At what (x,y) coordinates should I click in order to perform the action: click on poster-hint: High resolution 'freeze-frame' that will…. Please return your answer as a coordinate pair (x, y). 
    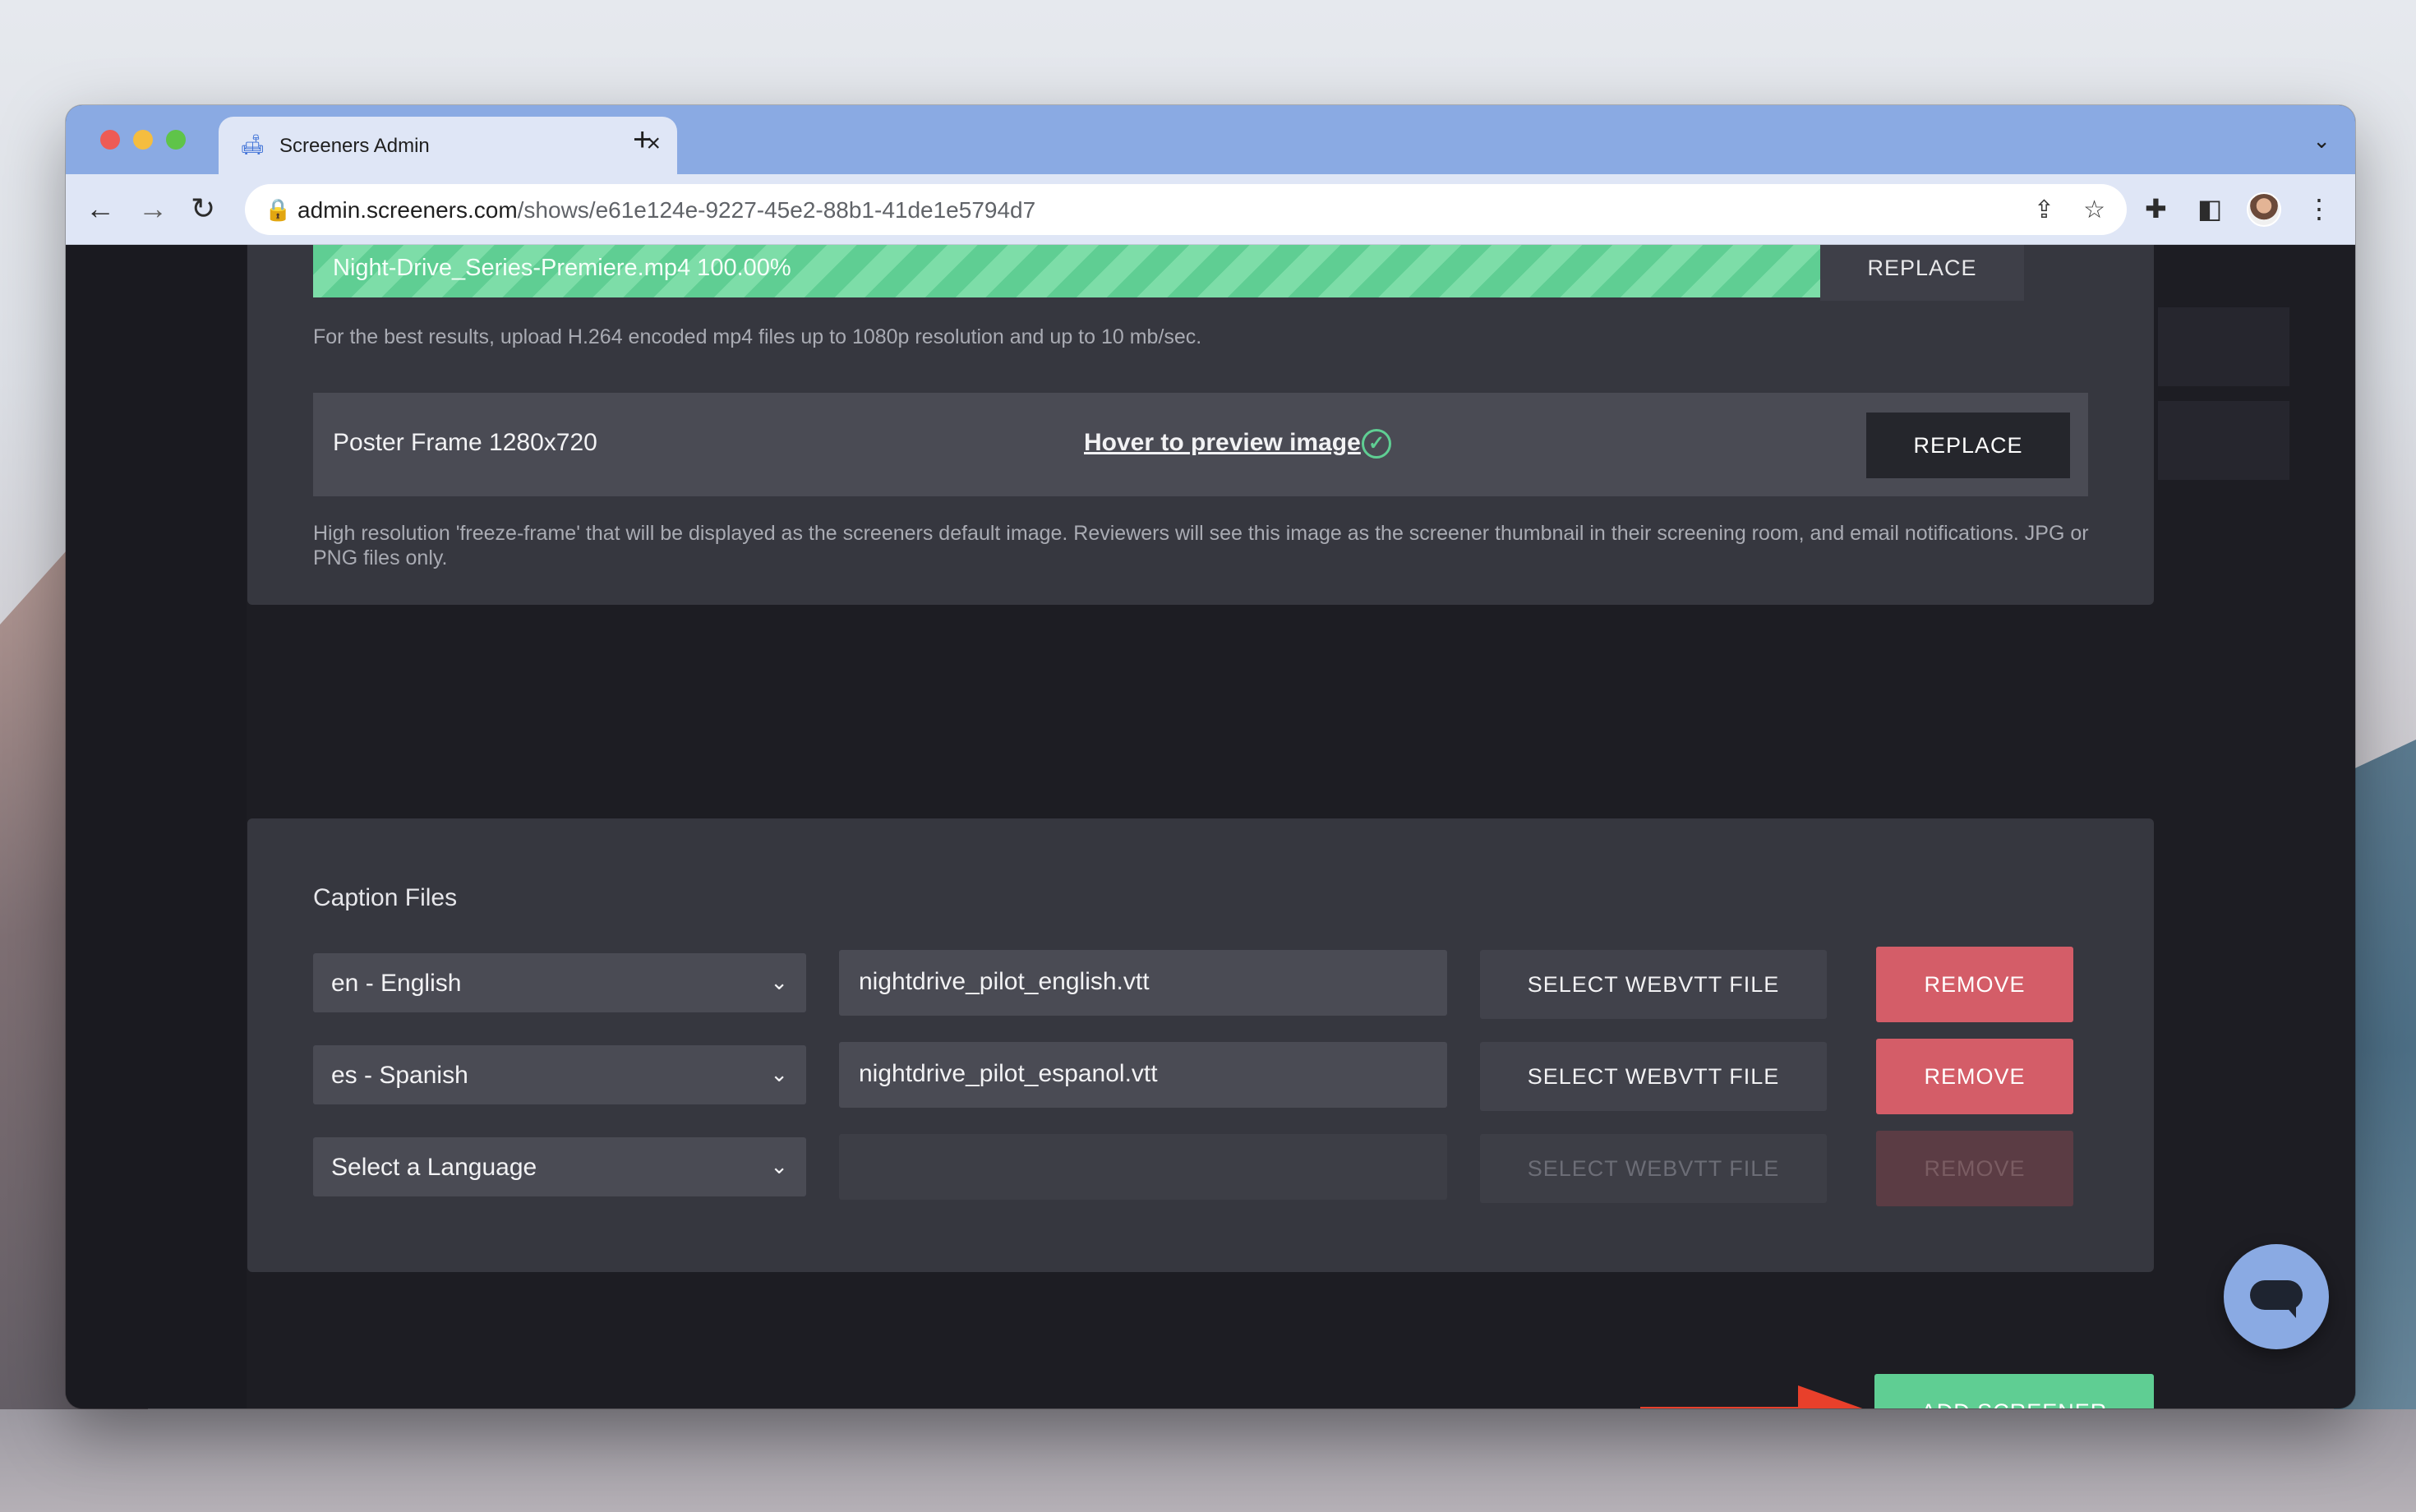
    Looking at the image, I should click on (1201, 545).